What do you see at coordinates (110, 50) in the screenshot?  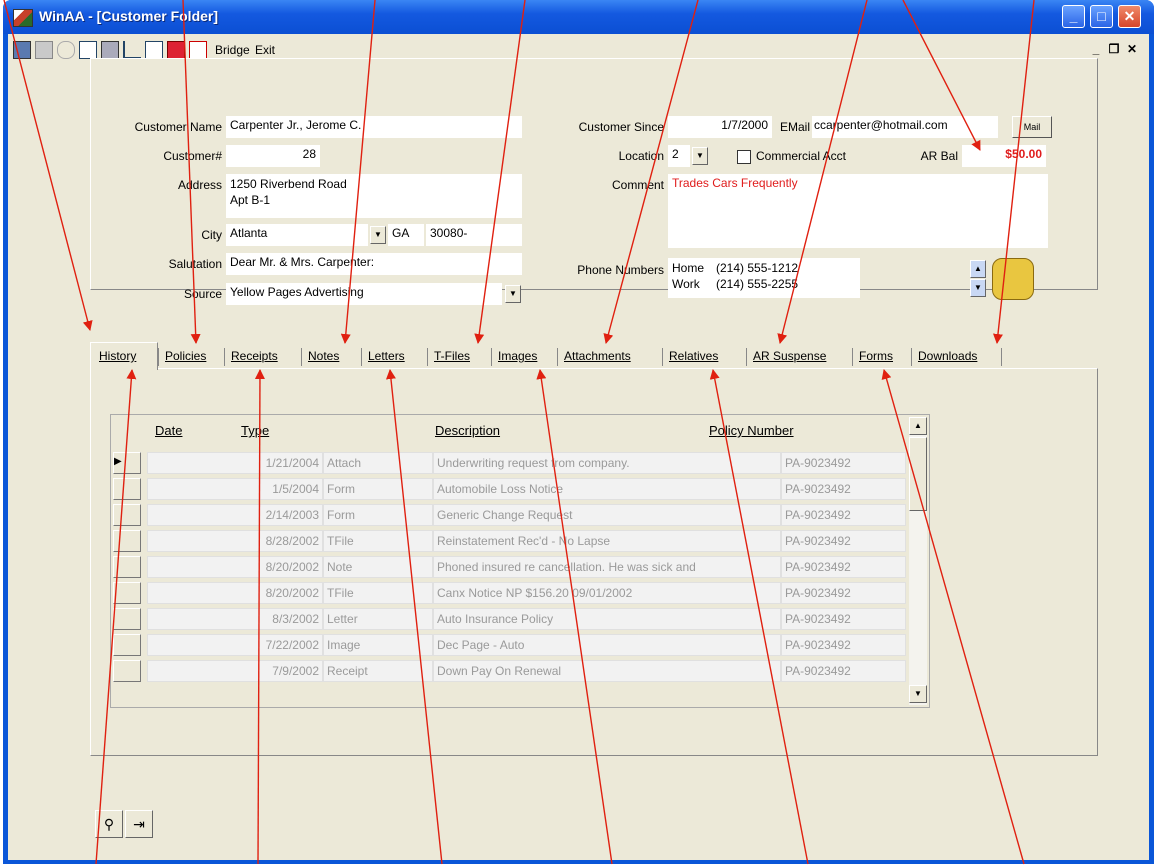 I see `calculator-icon` at bounding box center [110, 50].